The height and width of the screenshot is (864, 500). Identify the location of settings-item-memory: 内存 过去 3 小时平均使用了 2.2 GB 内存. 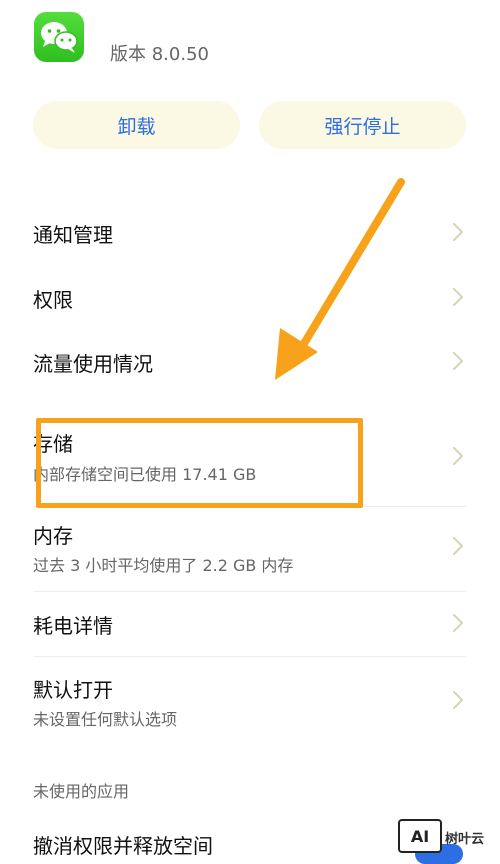
(250, 548).